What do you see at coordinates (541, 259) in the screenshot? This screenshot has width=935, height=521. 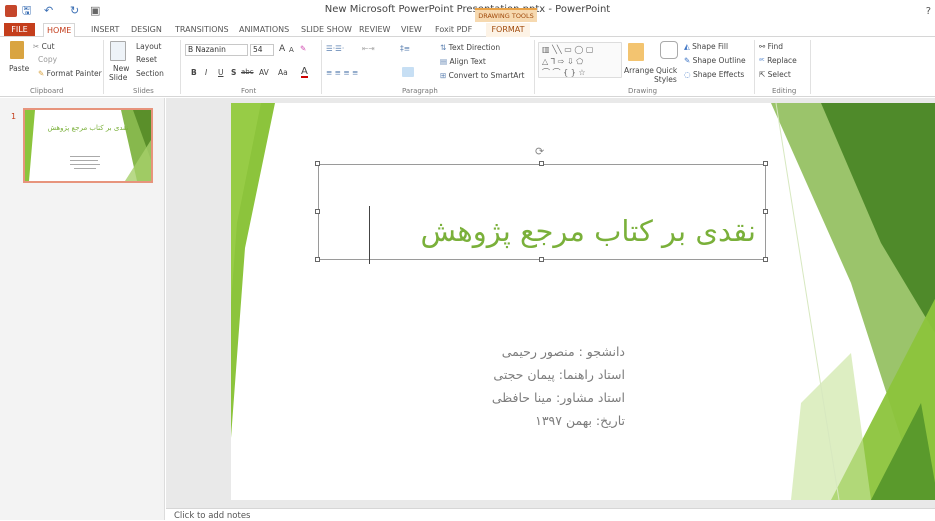 I see `resize-handle-s` at bounding box center [541, 259].